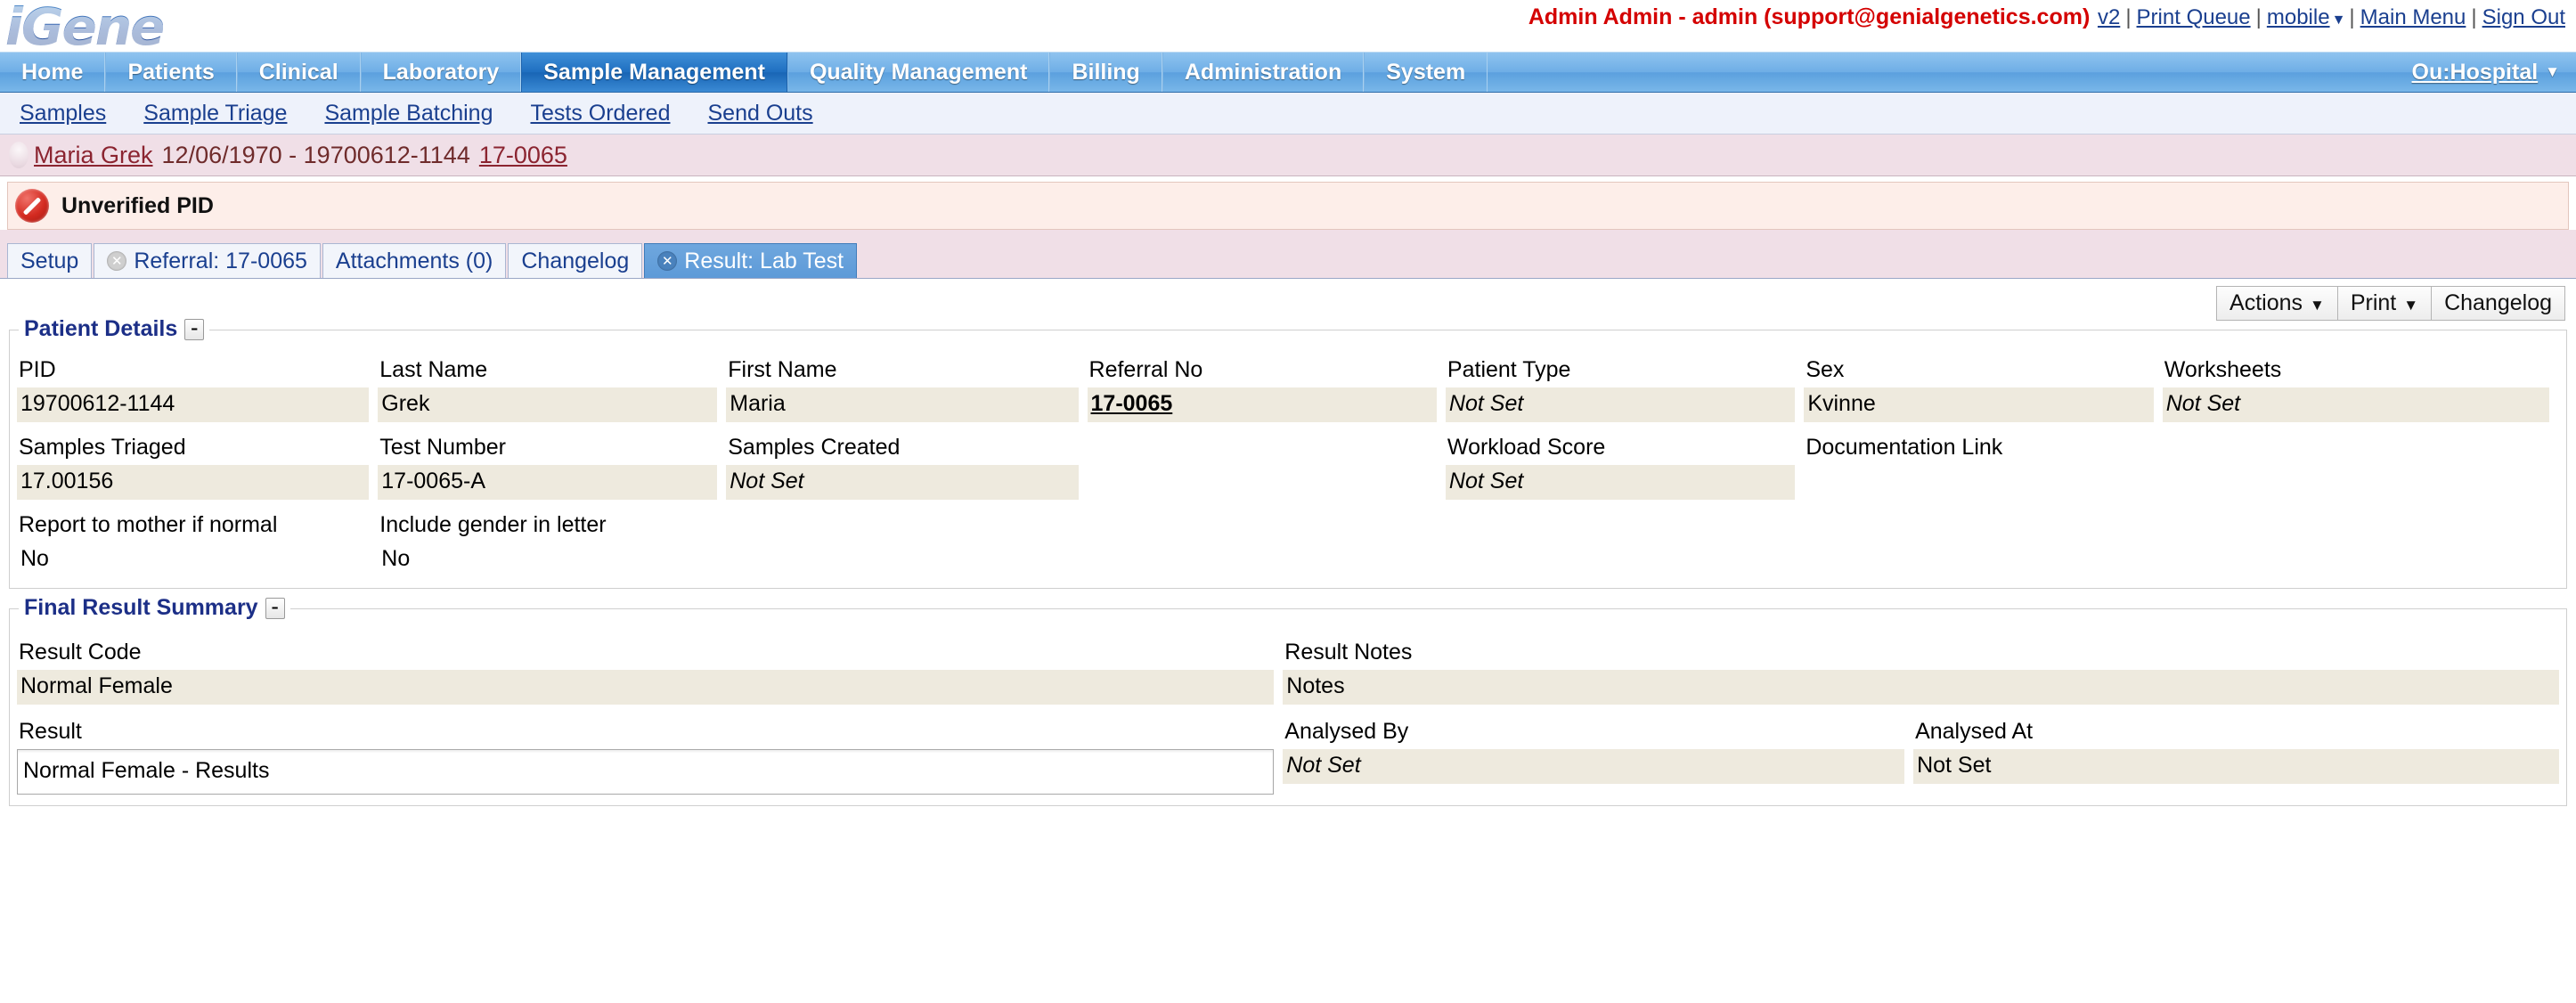 The image size is (2576, 1003). What do you see at coordinates (523, 156) in the screenshot?
I see `patient-referral-link: 17-0065` at bounding box center [523, 156].